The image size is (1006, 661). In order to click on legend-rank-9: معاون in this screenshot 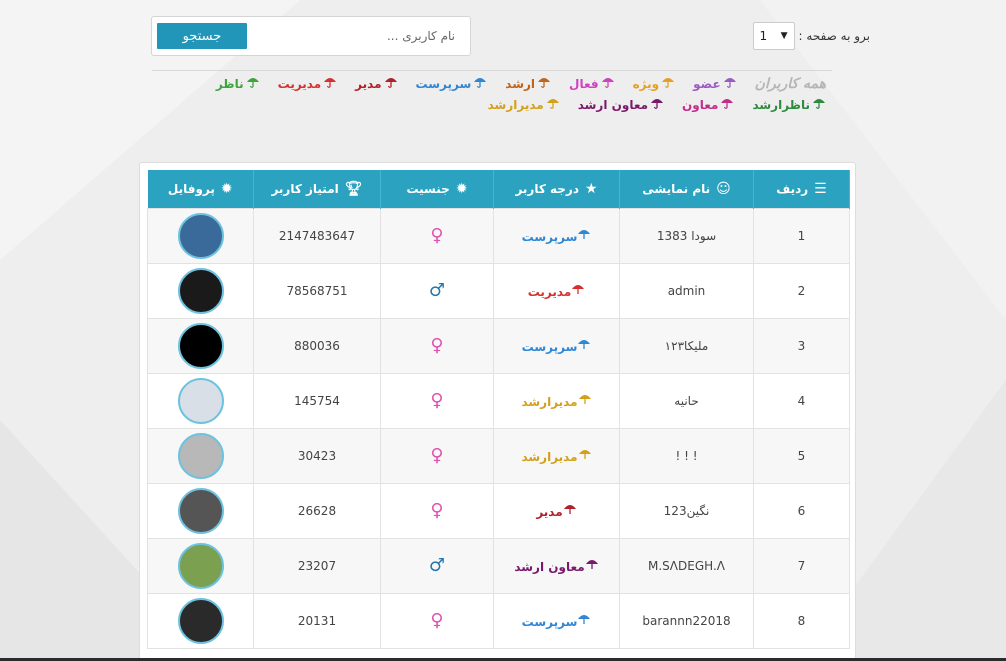, I will do `click(708, 104)`.